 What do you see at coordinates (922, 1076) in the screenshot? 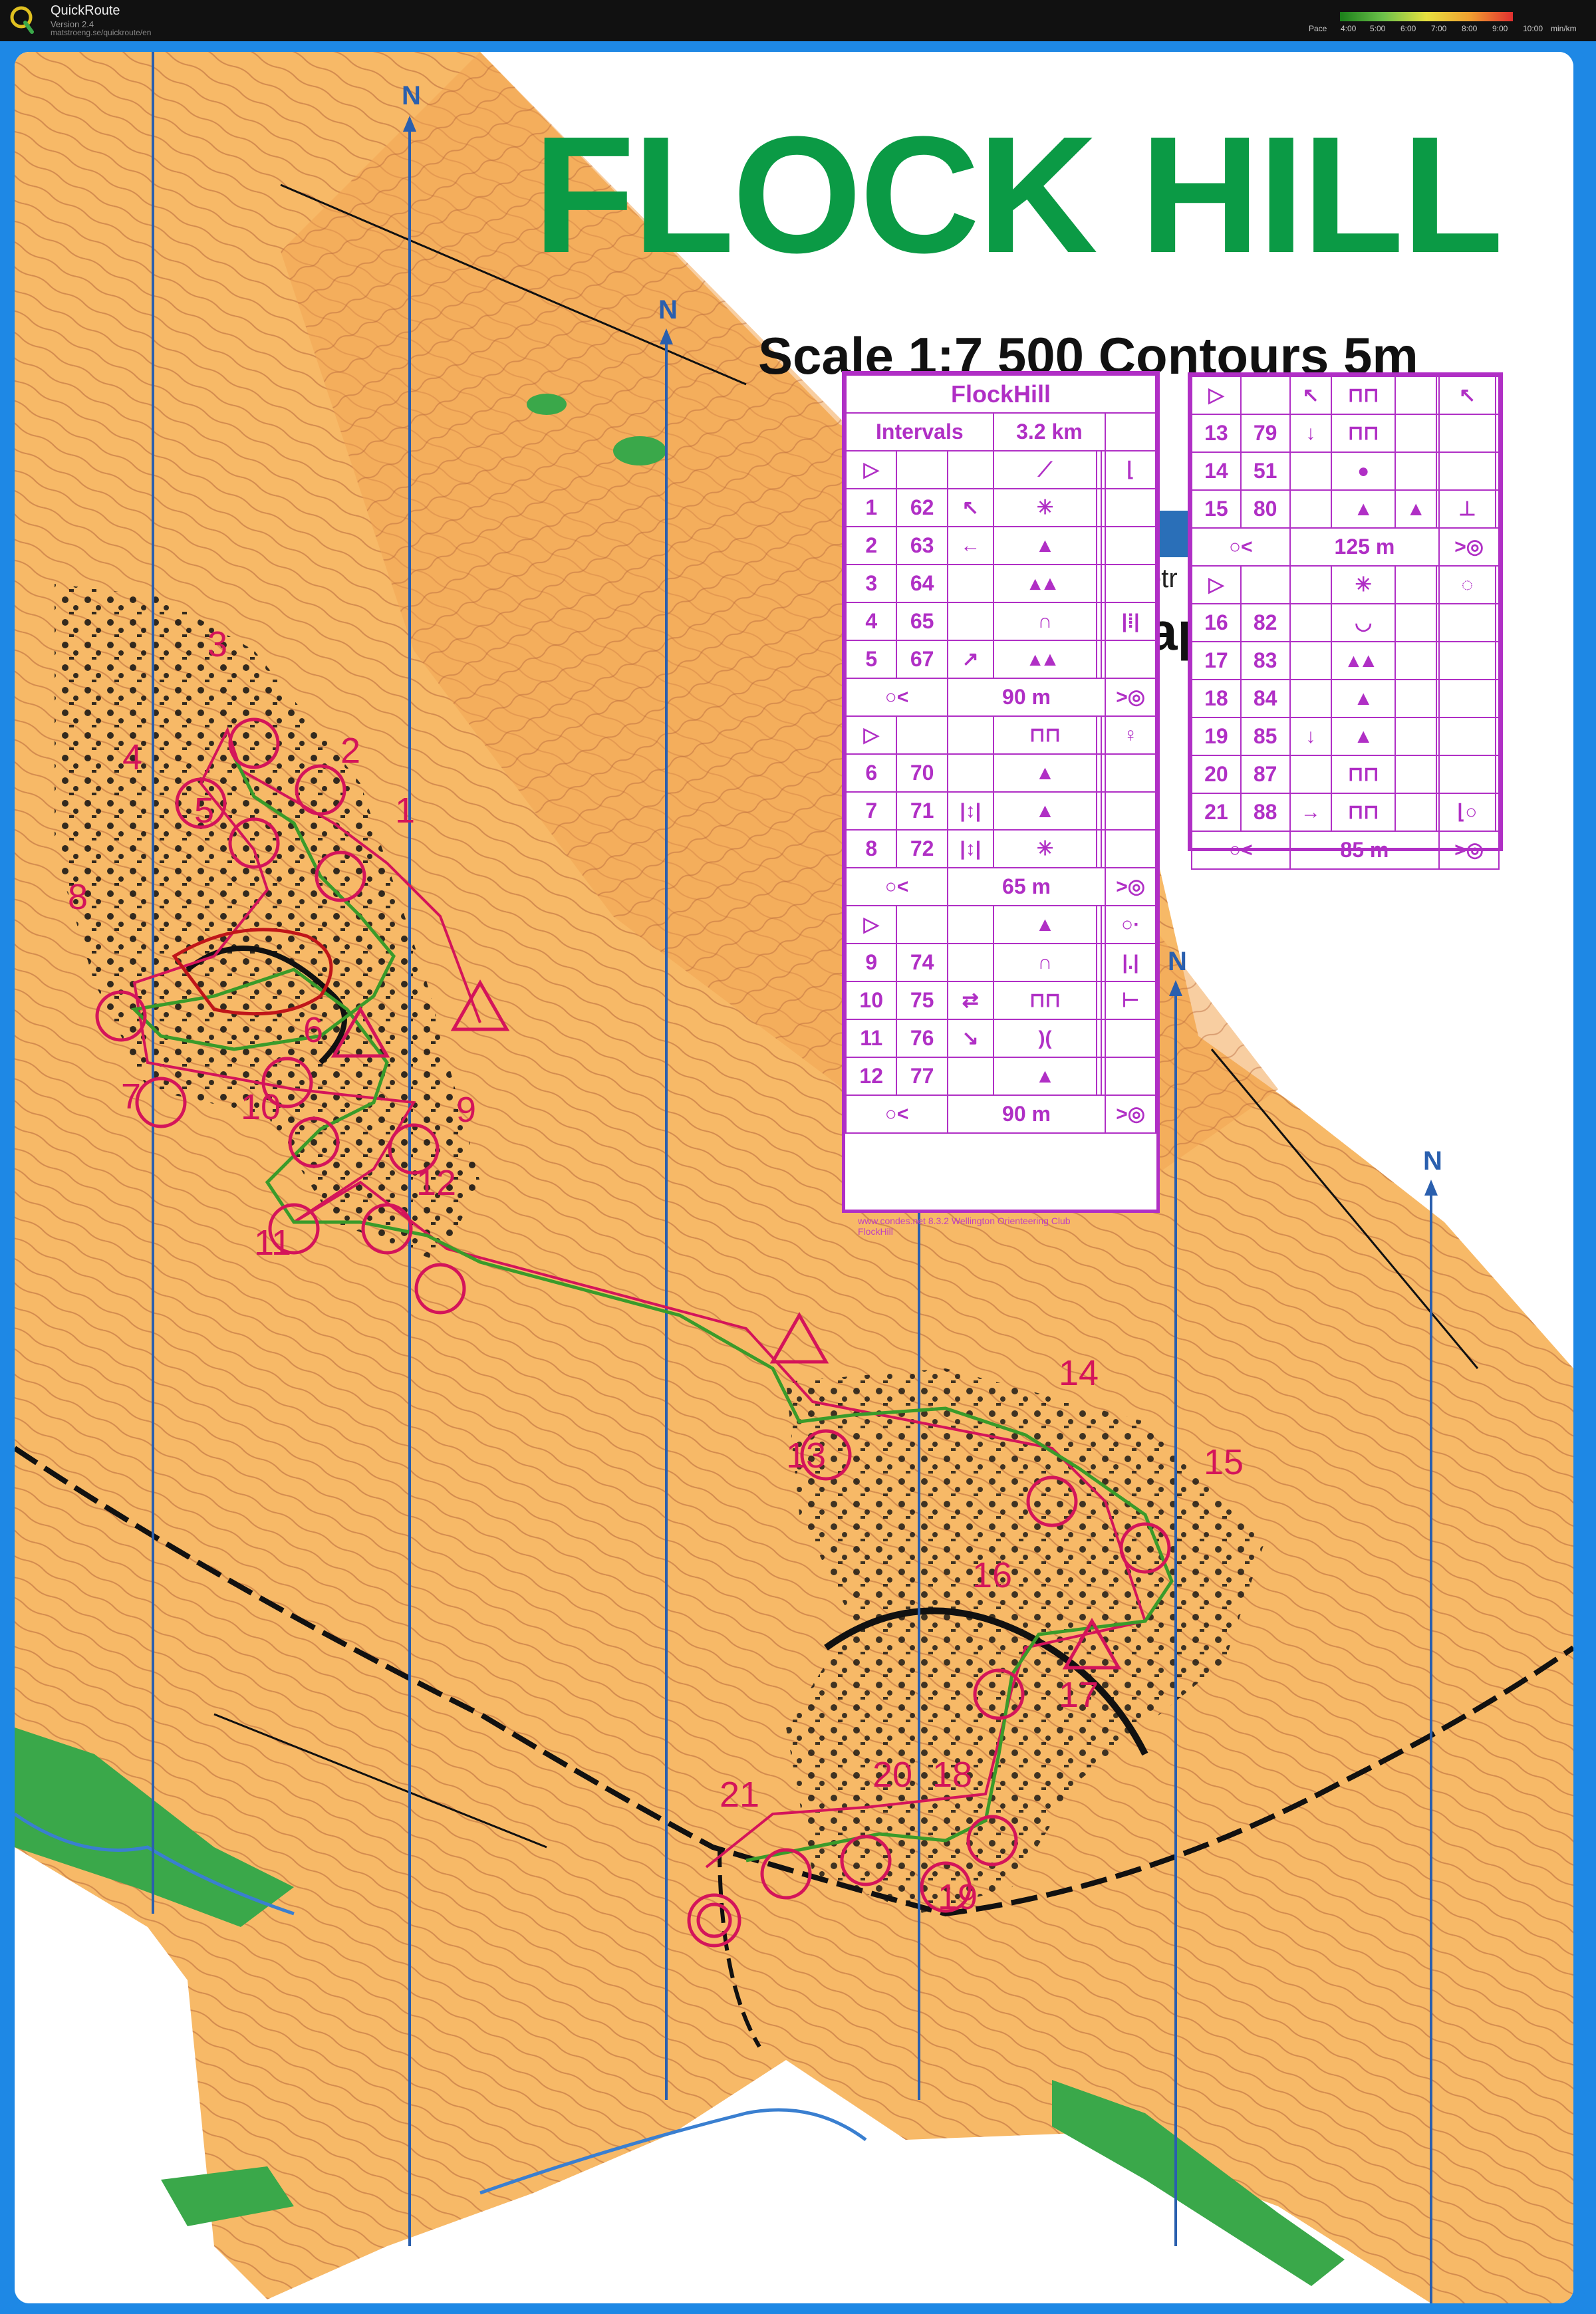
I see `control-code: 77` at bounding box center [922, 1076].